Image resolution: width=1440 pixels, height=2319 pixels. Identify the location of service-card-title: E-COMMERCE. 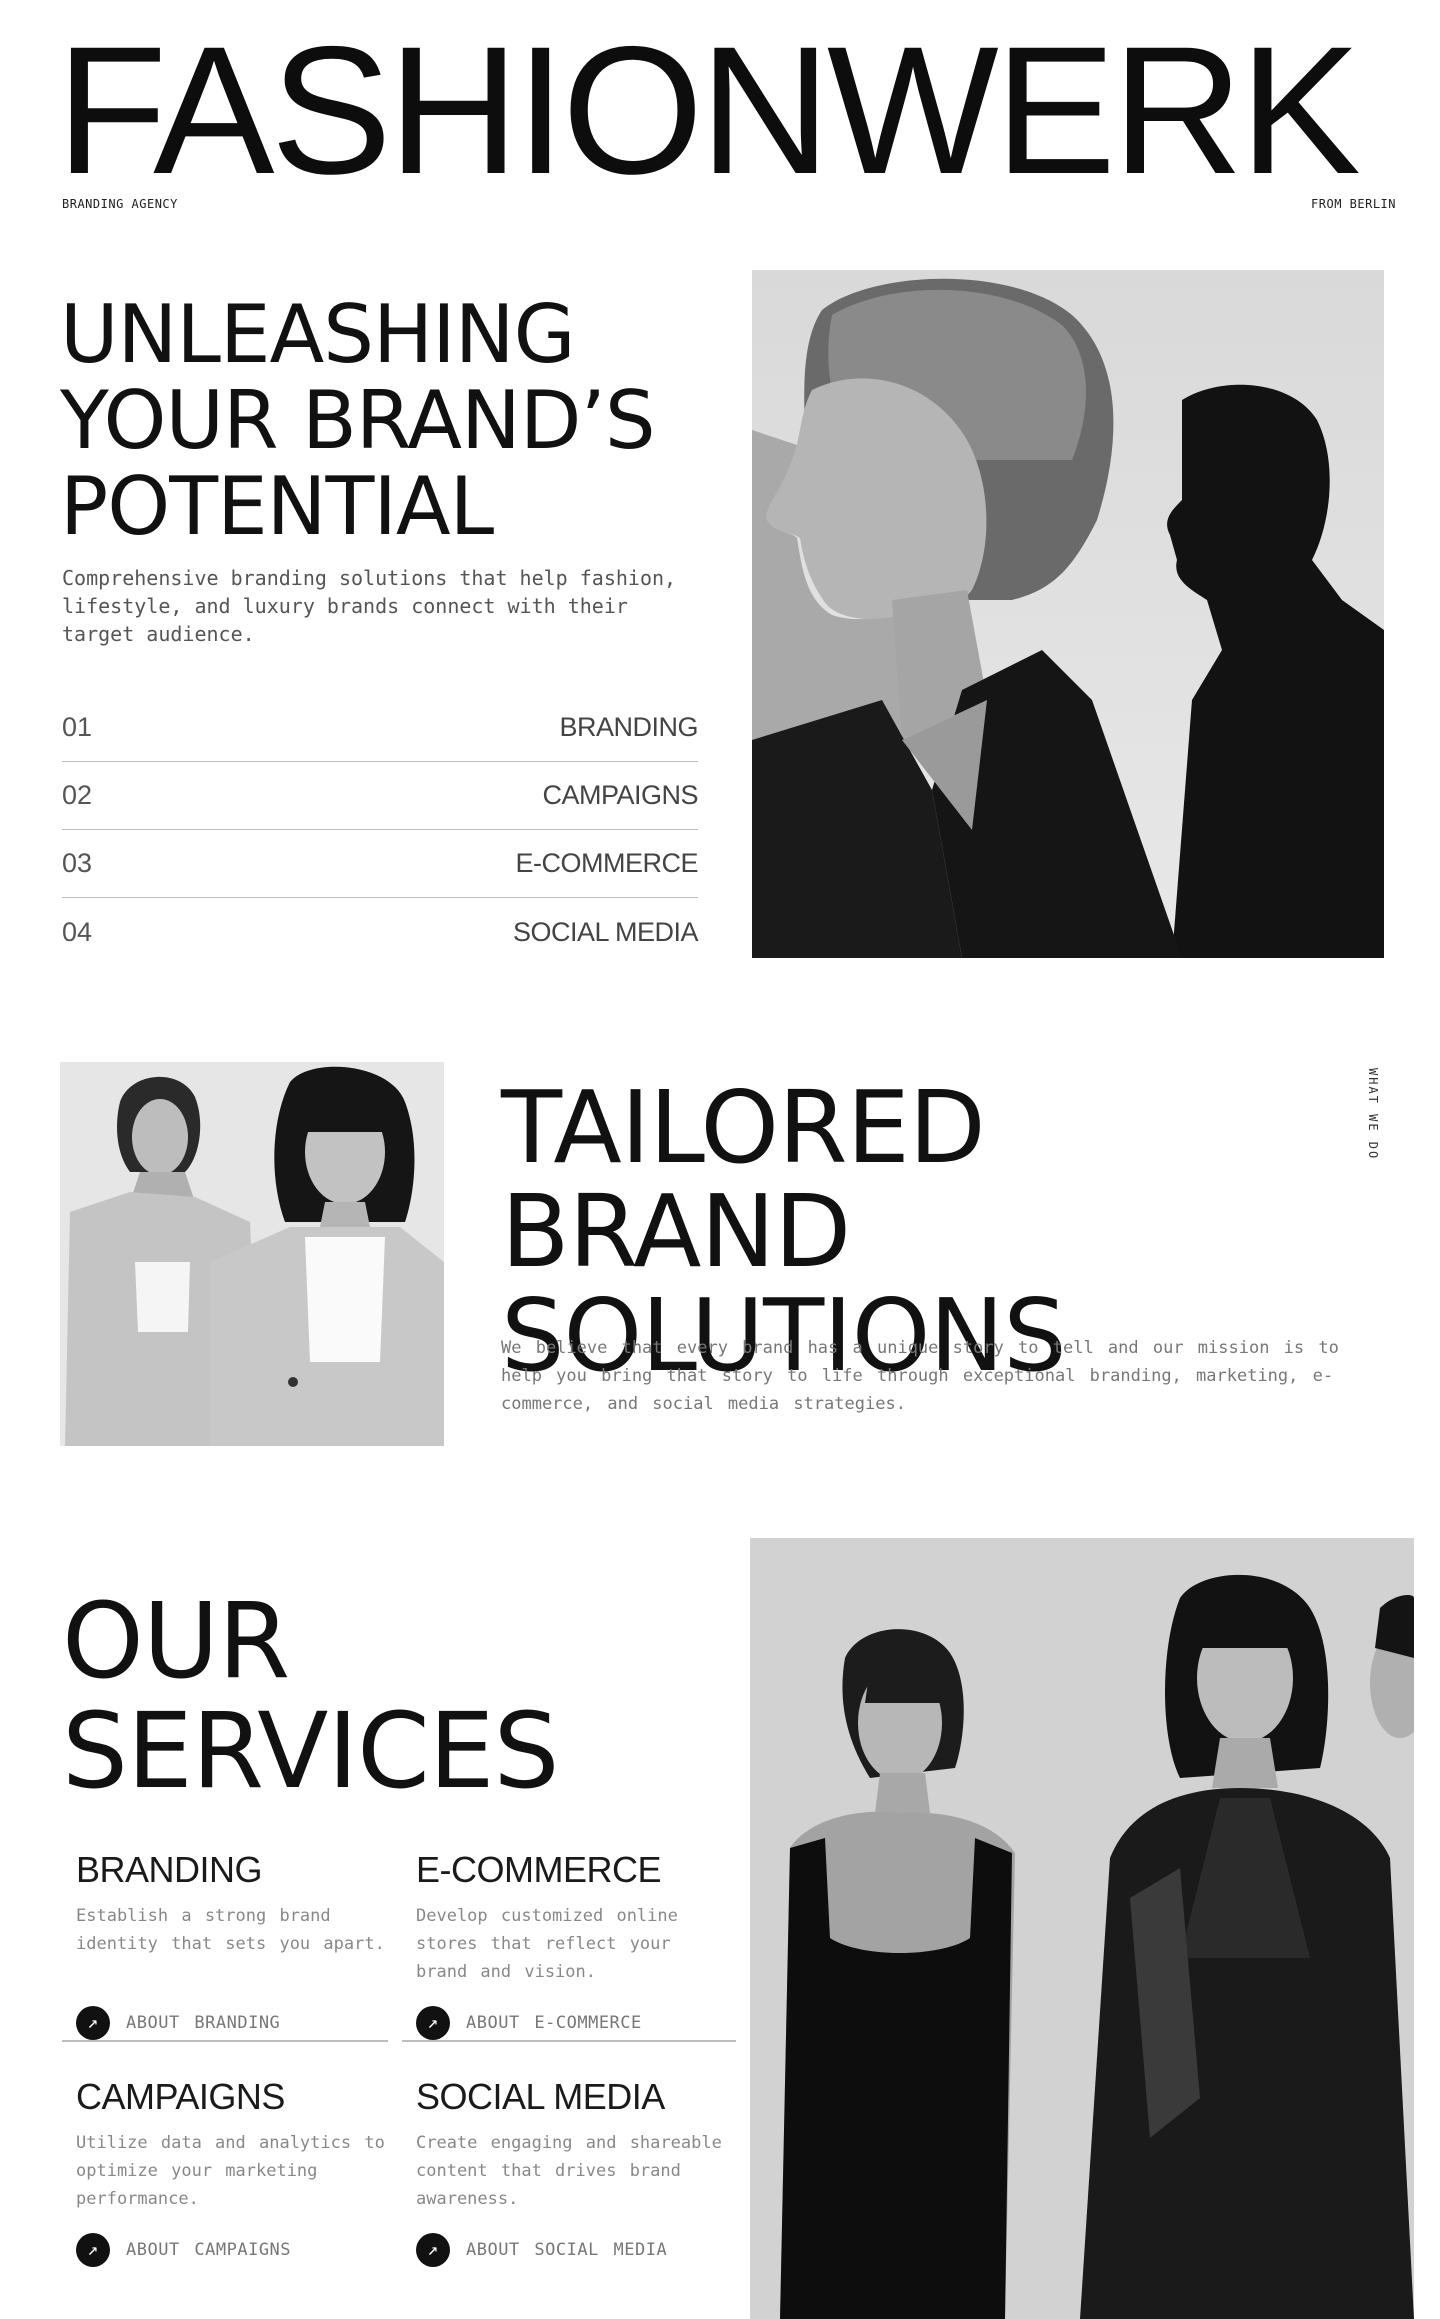
(539, 1869).